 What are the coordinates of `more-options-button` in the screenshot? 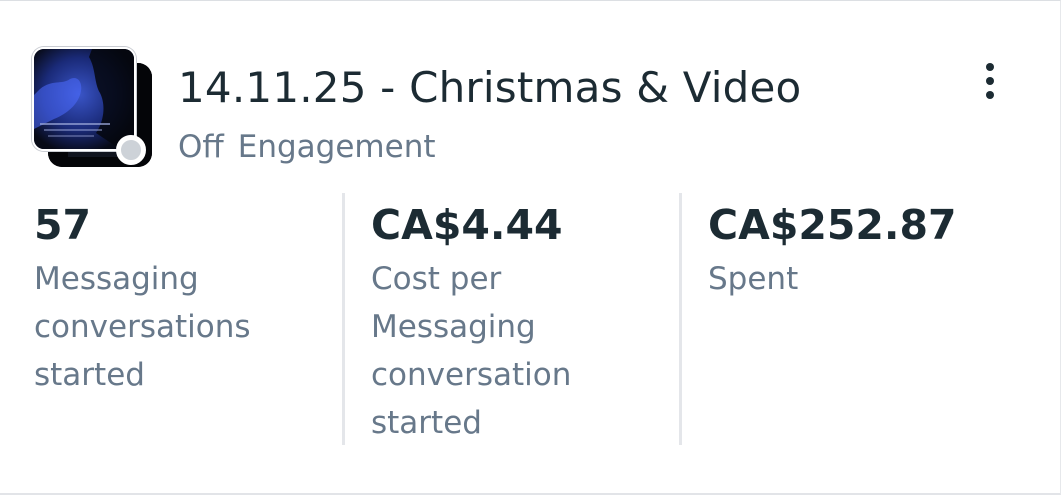 It's located at (990, 81).